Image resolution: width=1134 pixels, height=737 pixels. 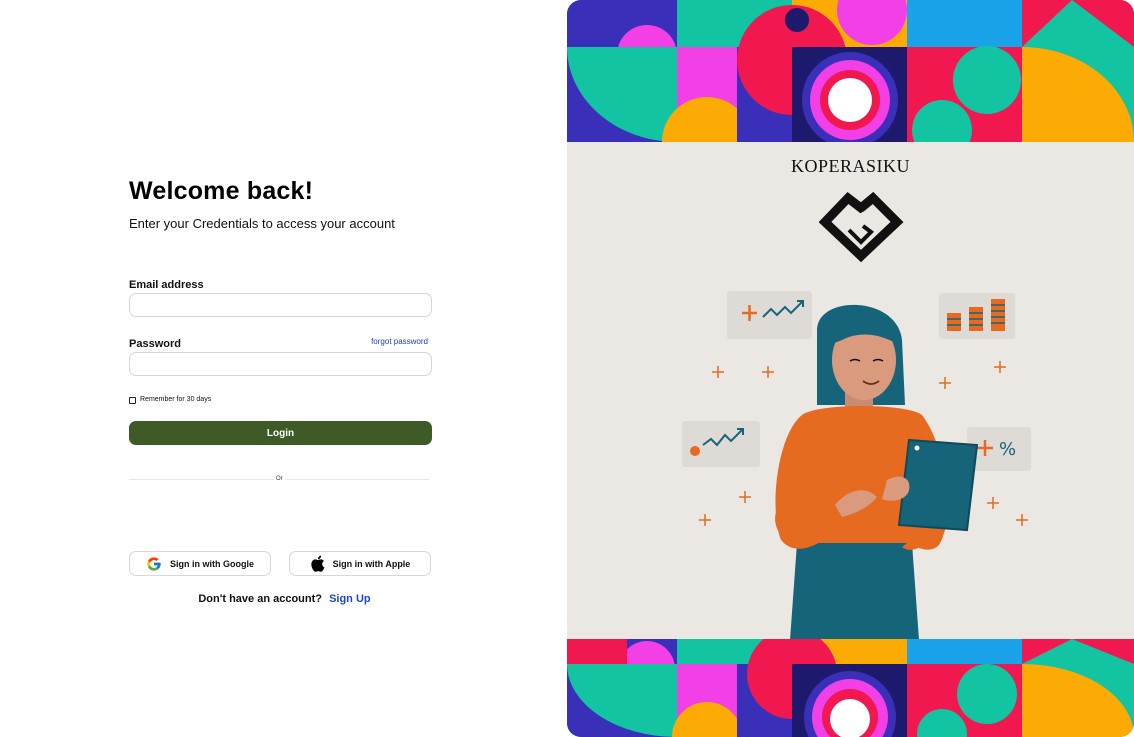 I want to click on google-button-label: Sign in with Google, so click(x=212, y=563).